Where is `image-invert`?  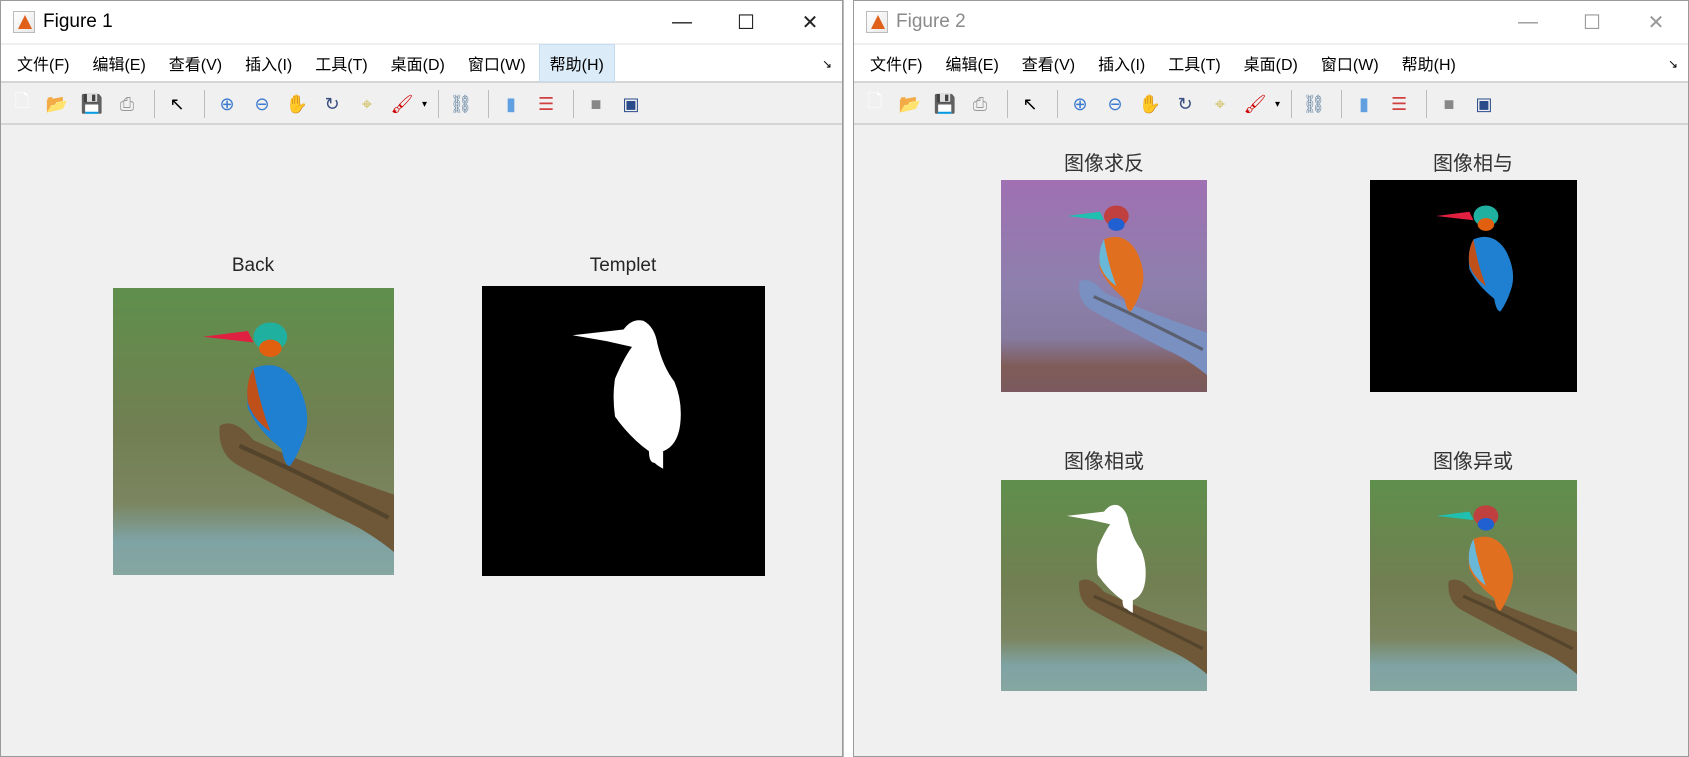
image-invert is located at coordinates (1104, 286).